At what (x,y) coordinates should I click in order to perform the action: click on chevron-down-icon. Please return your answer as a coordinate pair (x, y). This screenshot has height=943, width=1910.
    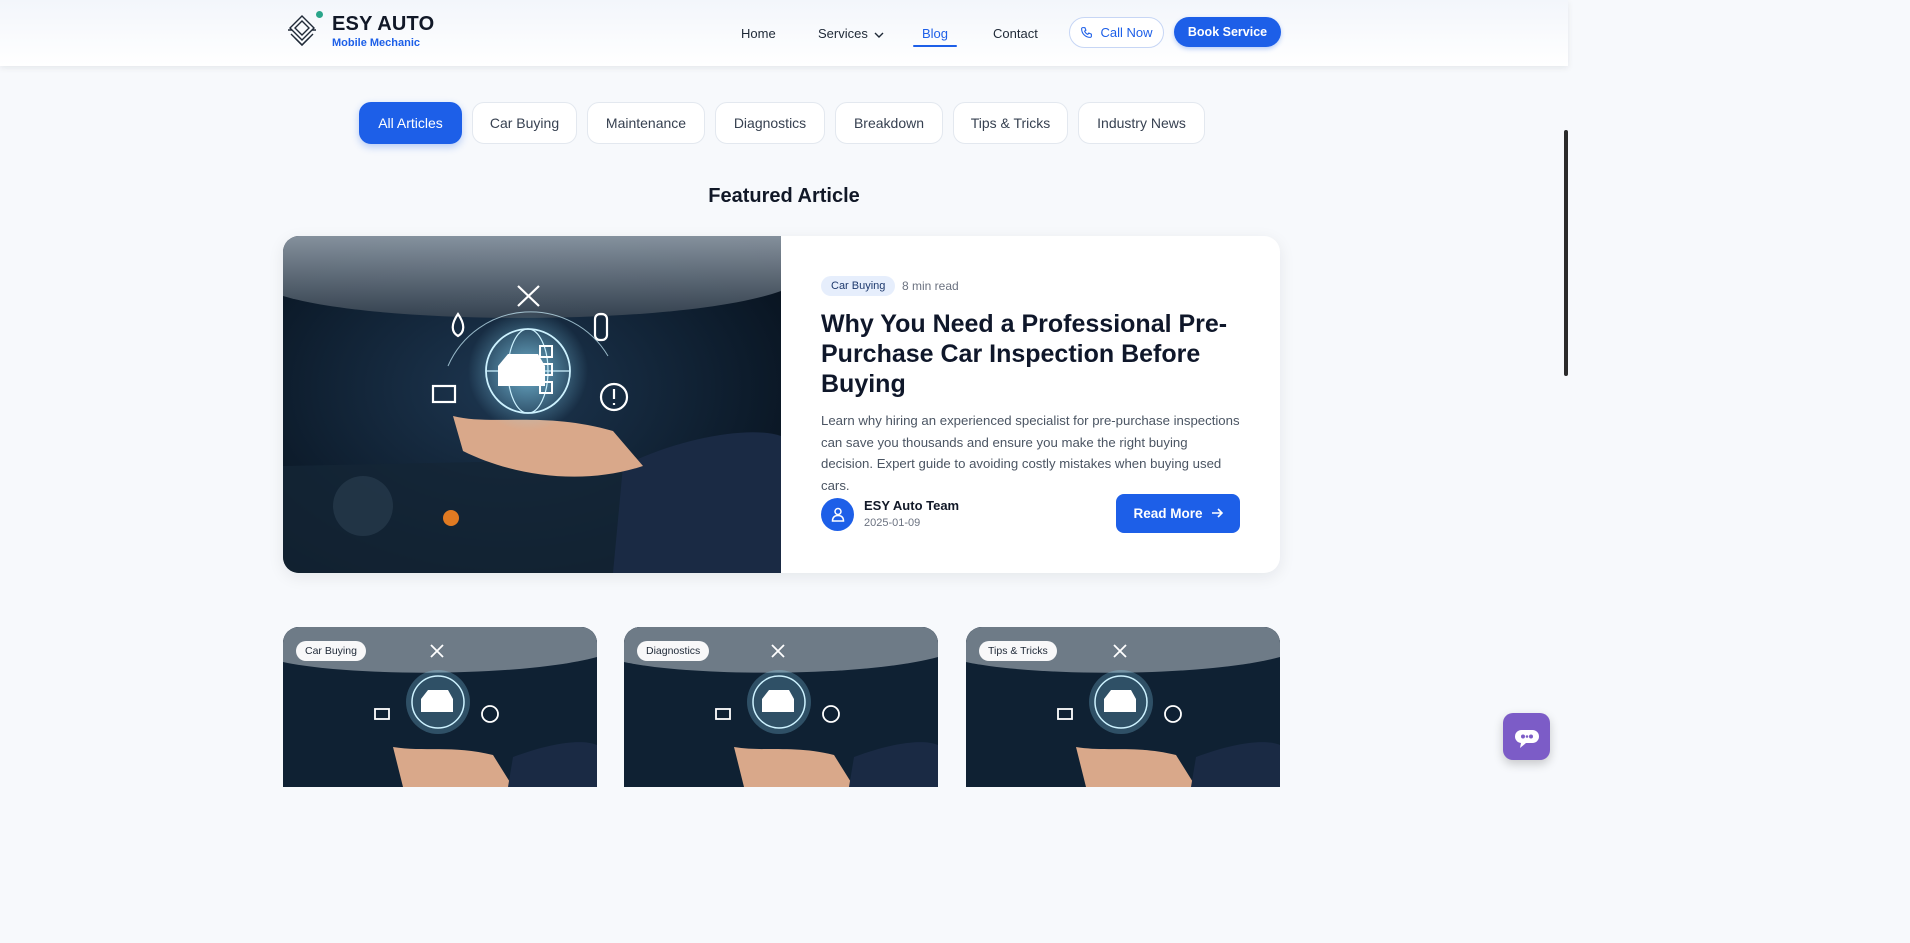
    Looking at the image, I should click on (879, 33).